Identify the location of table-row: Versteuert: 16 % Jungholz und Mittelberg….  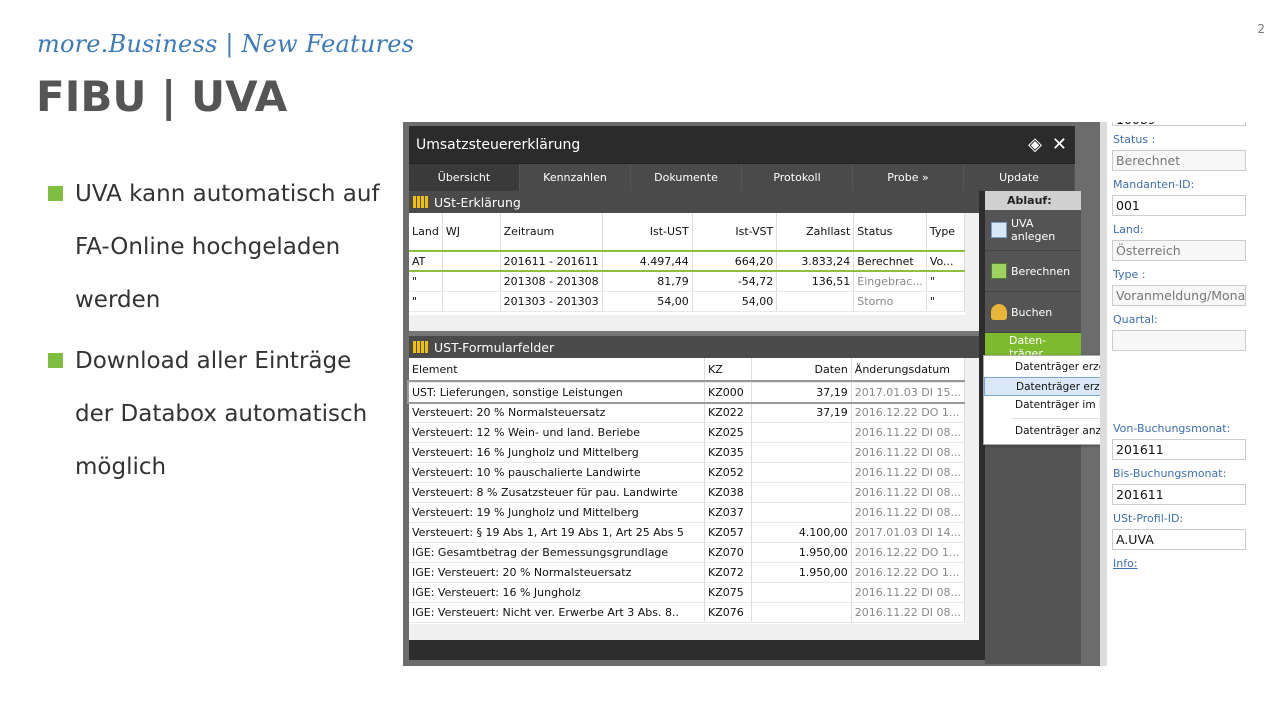
(687, 452).